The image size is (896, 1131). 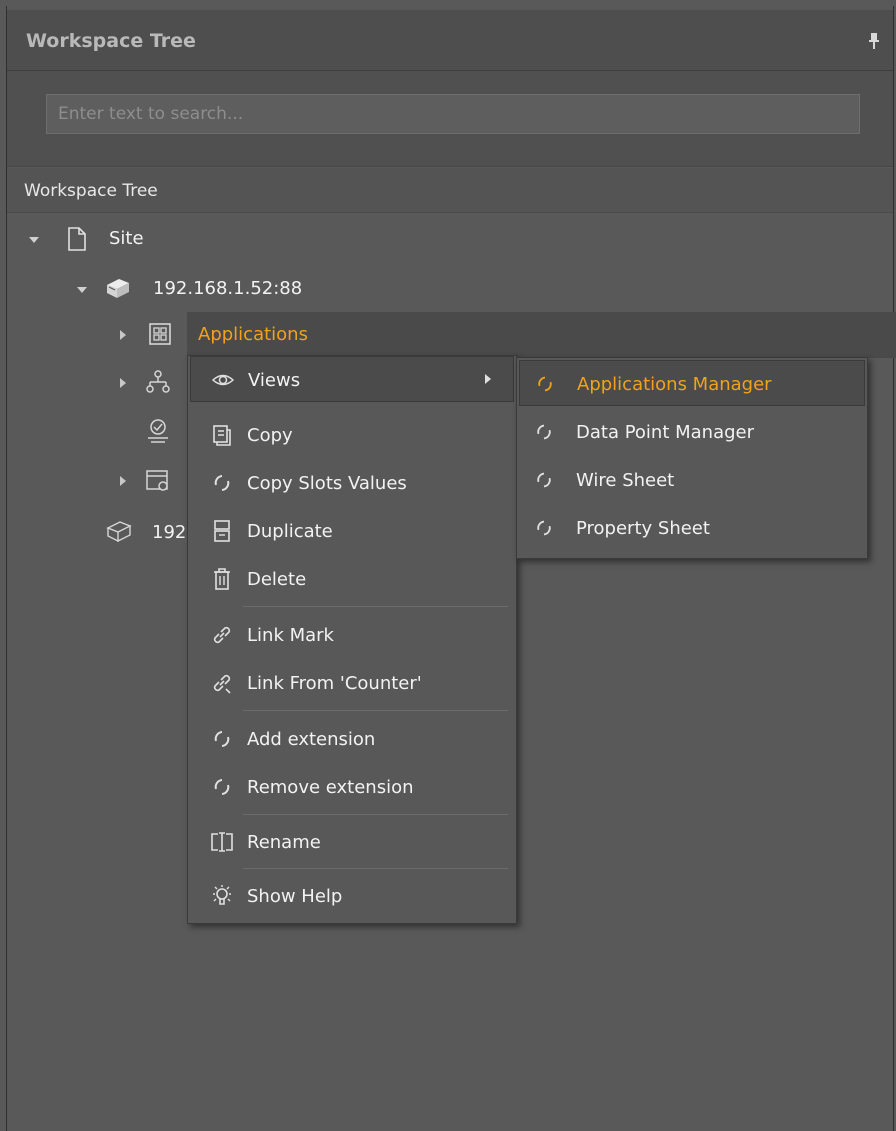 I want to click on menu-item-label: Delete, so click(x=277, y=579).